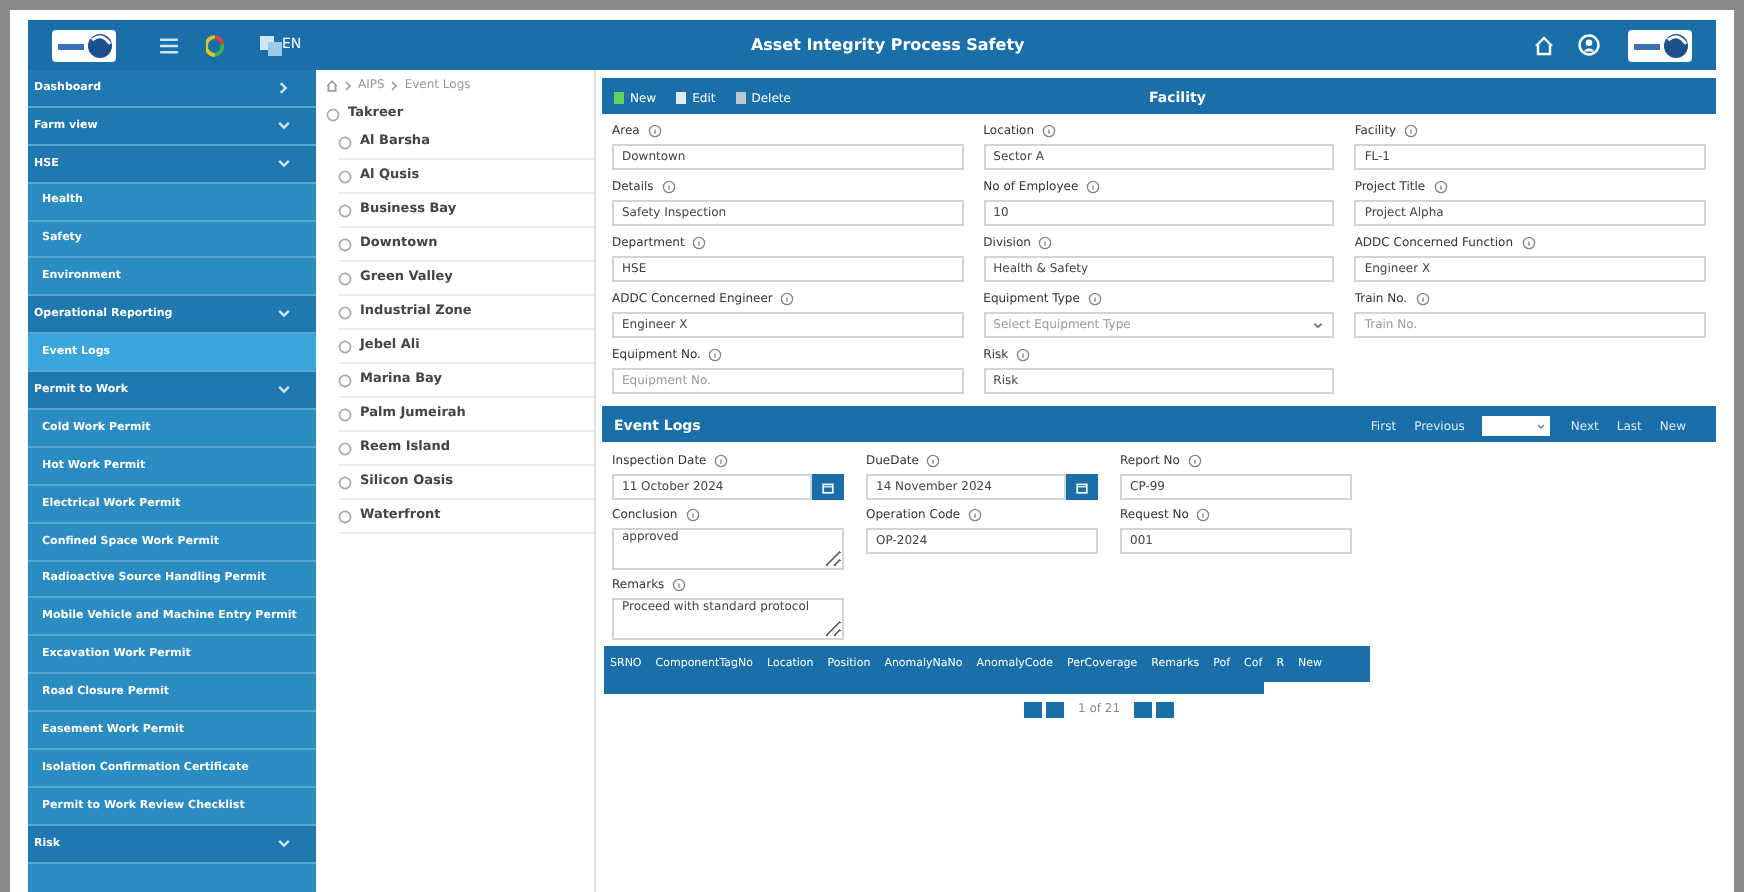 The width and height of the screenshot is (1744, 892). What do you see at coordinates (271, 45) in the screenshot?
I see `translate-icon` at bounding box center [271, 45].